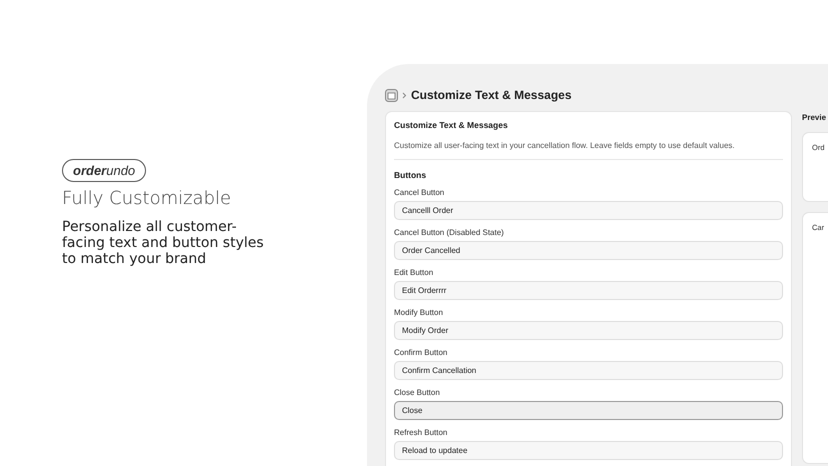 The height and width of the screenshot is (466, 828). What do you see at coordinates (421, 433) in the screenshot?
I see `field-label: Refresh Button` at bounding box center [421, 433].